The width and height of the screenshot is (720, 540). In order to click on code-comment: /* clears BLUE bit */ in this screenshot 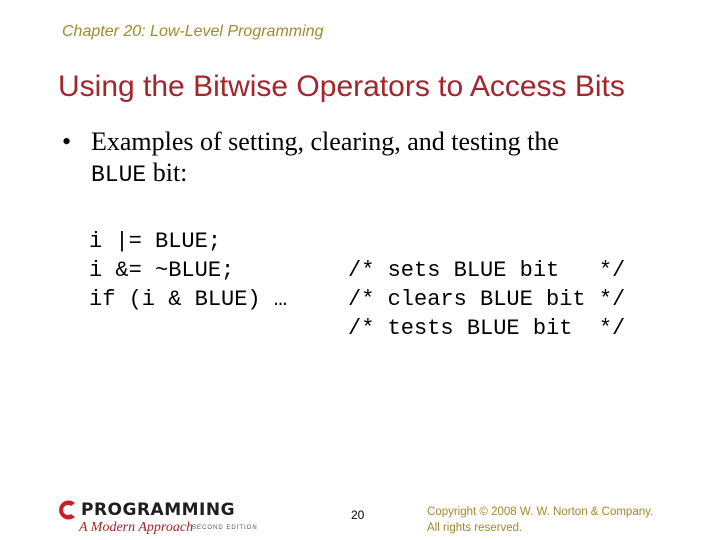, I will do `click(487, 299)`.